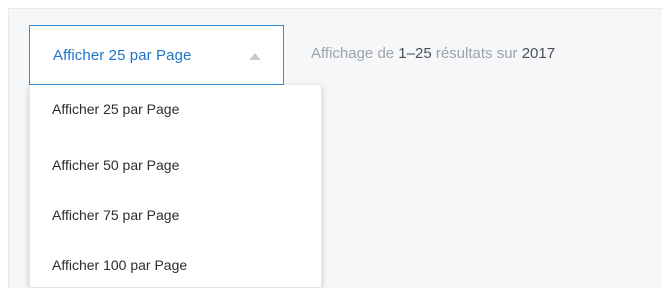 The height and width of the screenshot is (288, 662). What do you see at coordinates (255, 56) in the screenshot?
I see `caret-up-icon` at bounding box center [255, 56].